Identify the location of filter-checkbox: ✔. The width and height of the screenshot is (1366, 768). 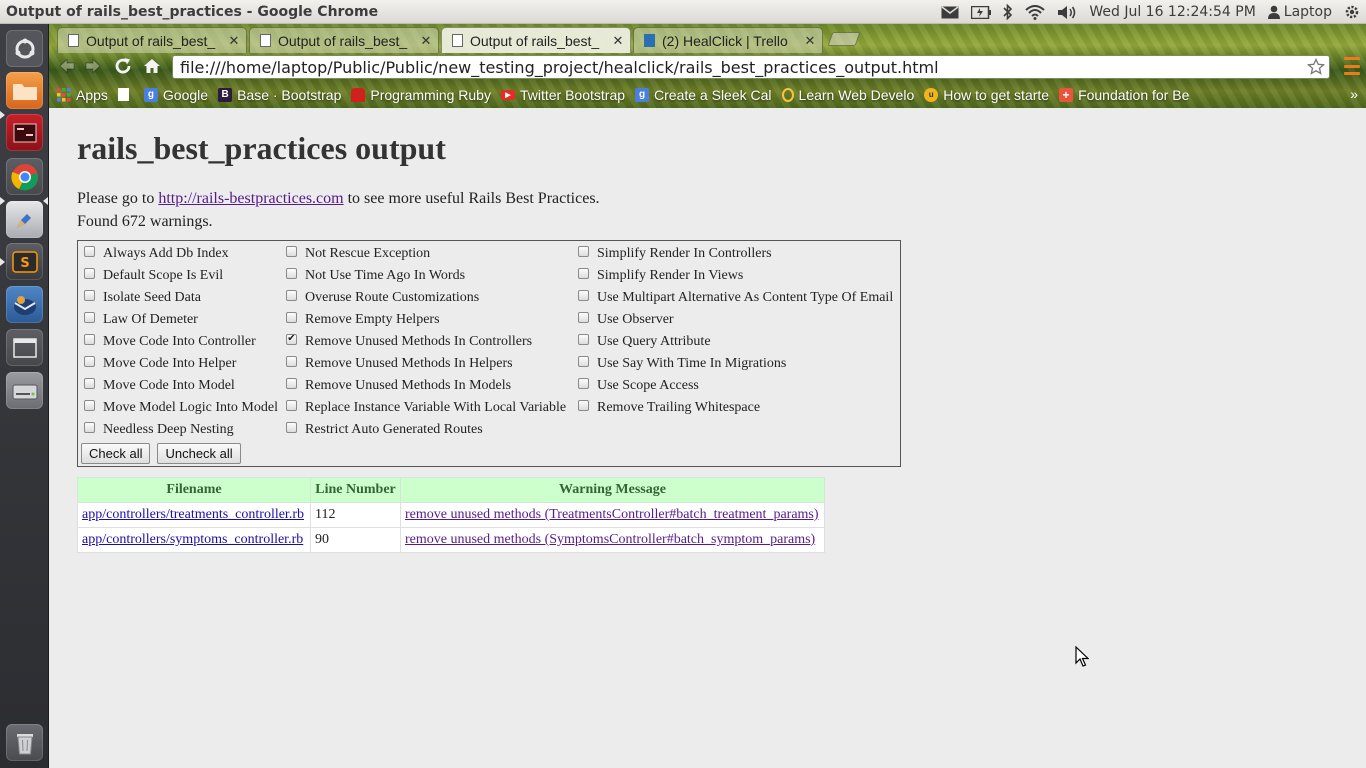
(291, 339).